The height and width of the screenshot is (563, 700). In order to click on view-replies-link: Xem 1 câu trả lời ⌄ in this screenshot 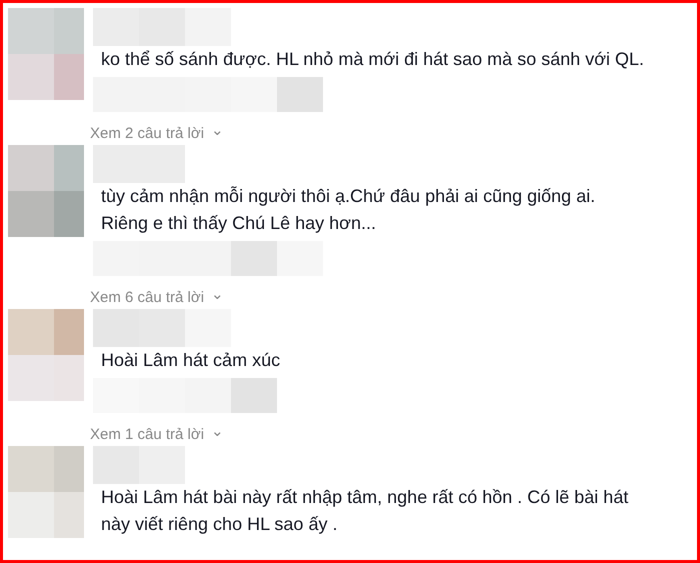, I will do `click(157, 434)`.